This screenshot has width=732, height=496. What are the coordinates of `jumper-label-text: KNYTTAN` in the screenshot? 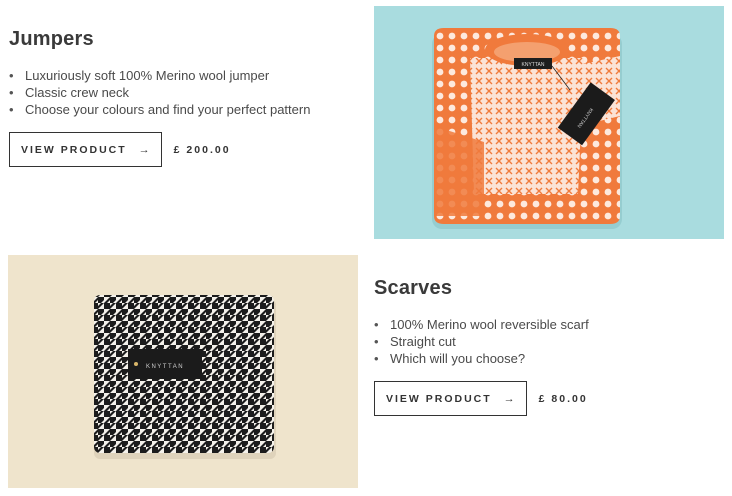 It's located at (533, 65).